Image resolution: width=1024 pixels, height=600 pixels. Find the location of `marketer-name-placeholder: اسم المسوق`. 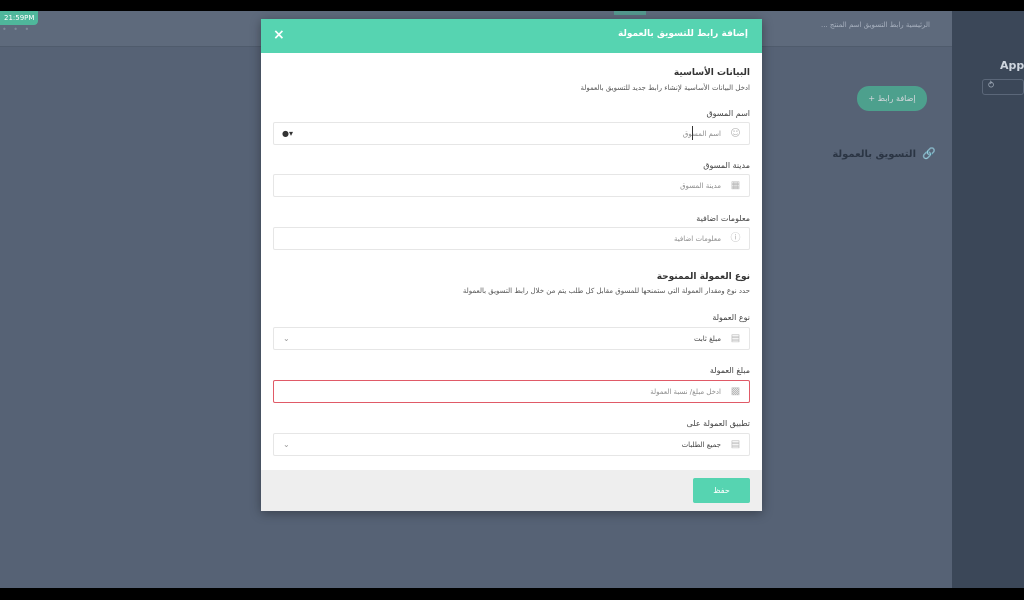

marketer-name-placeholder: اسم المسوق is located at coordinates (701, 134).